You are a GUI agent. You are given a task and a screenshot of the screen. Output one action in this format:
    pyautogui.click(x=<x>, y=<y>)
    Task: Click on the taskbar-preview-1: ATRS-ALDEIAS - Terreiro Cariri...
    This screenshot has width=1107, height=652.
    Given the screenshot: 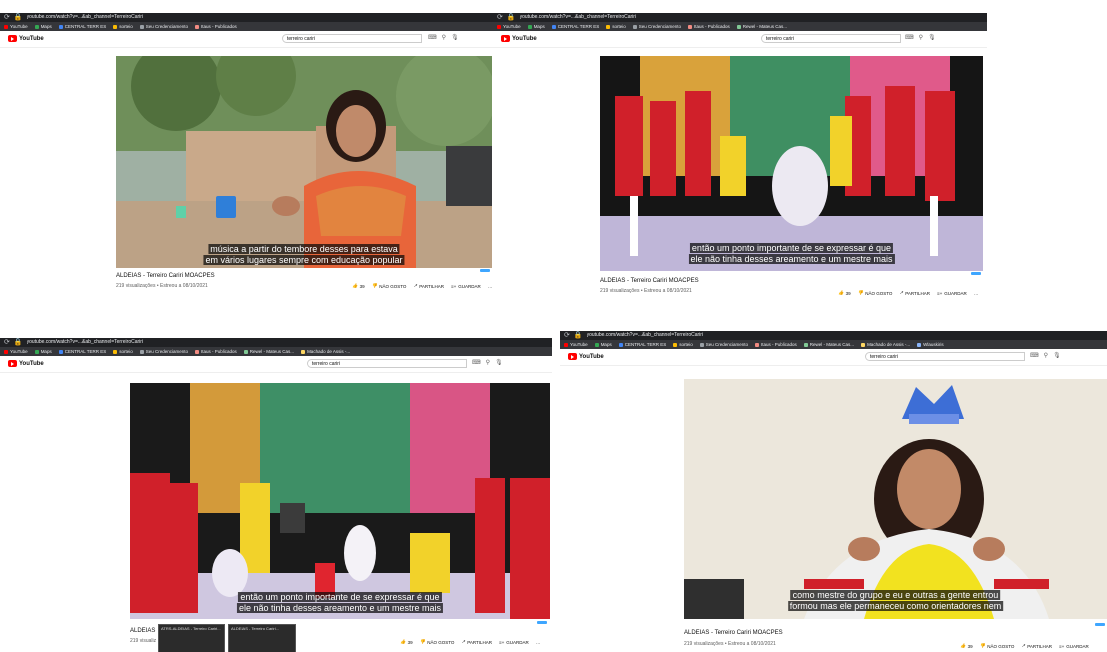 What is the action you would take?
    pyautogui.click(x=191, y=638)
    